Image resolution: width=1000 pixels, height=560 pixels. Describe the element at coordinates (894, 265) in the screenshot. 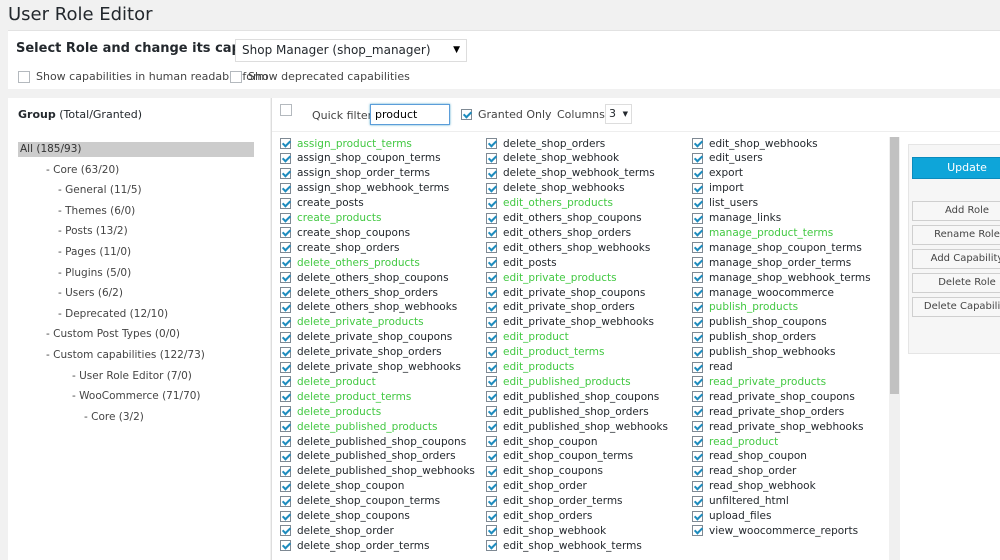

I see `scrollbar-thumb` at that location.